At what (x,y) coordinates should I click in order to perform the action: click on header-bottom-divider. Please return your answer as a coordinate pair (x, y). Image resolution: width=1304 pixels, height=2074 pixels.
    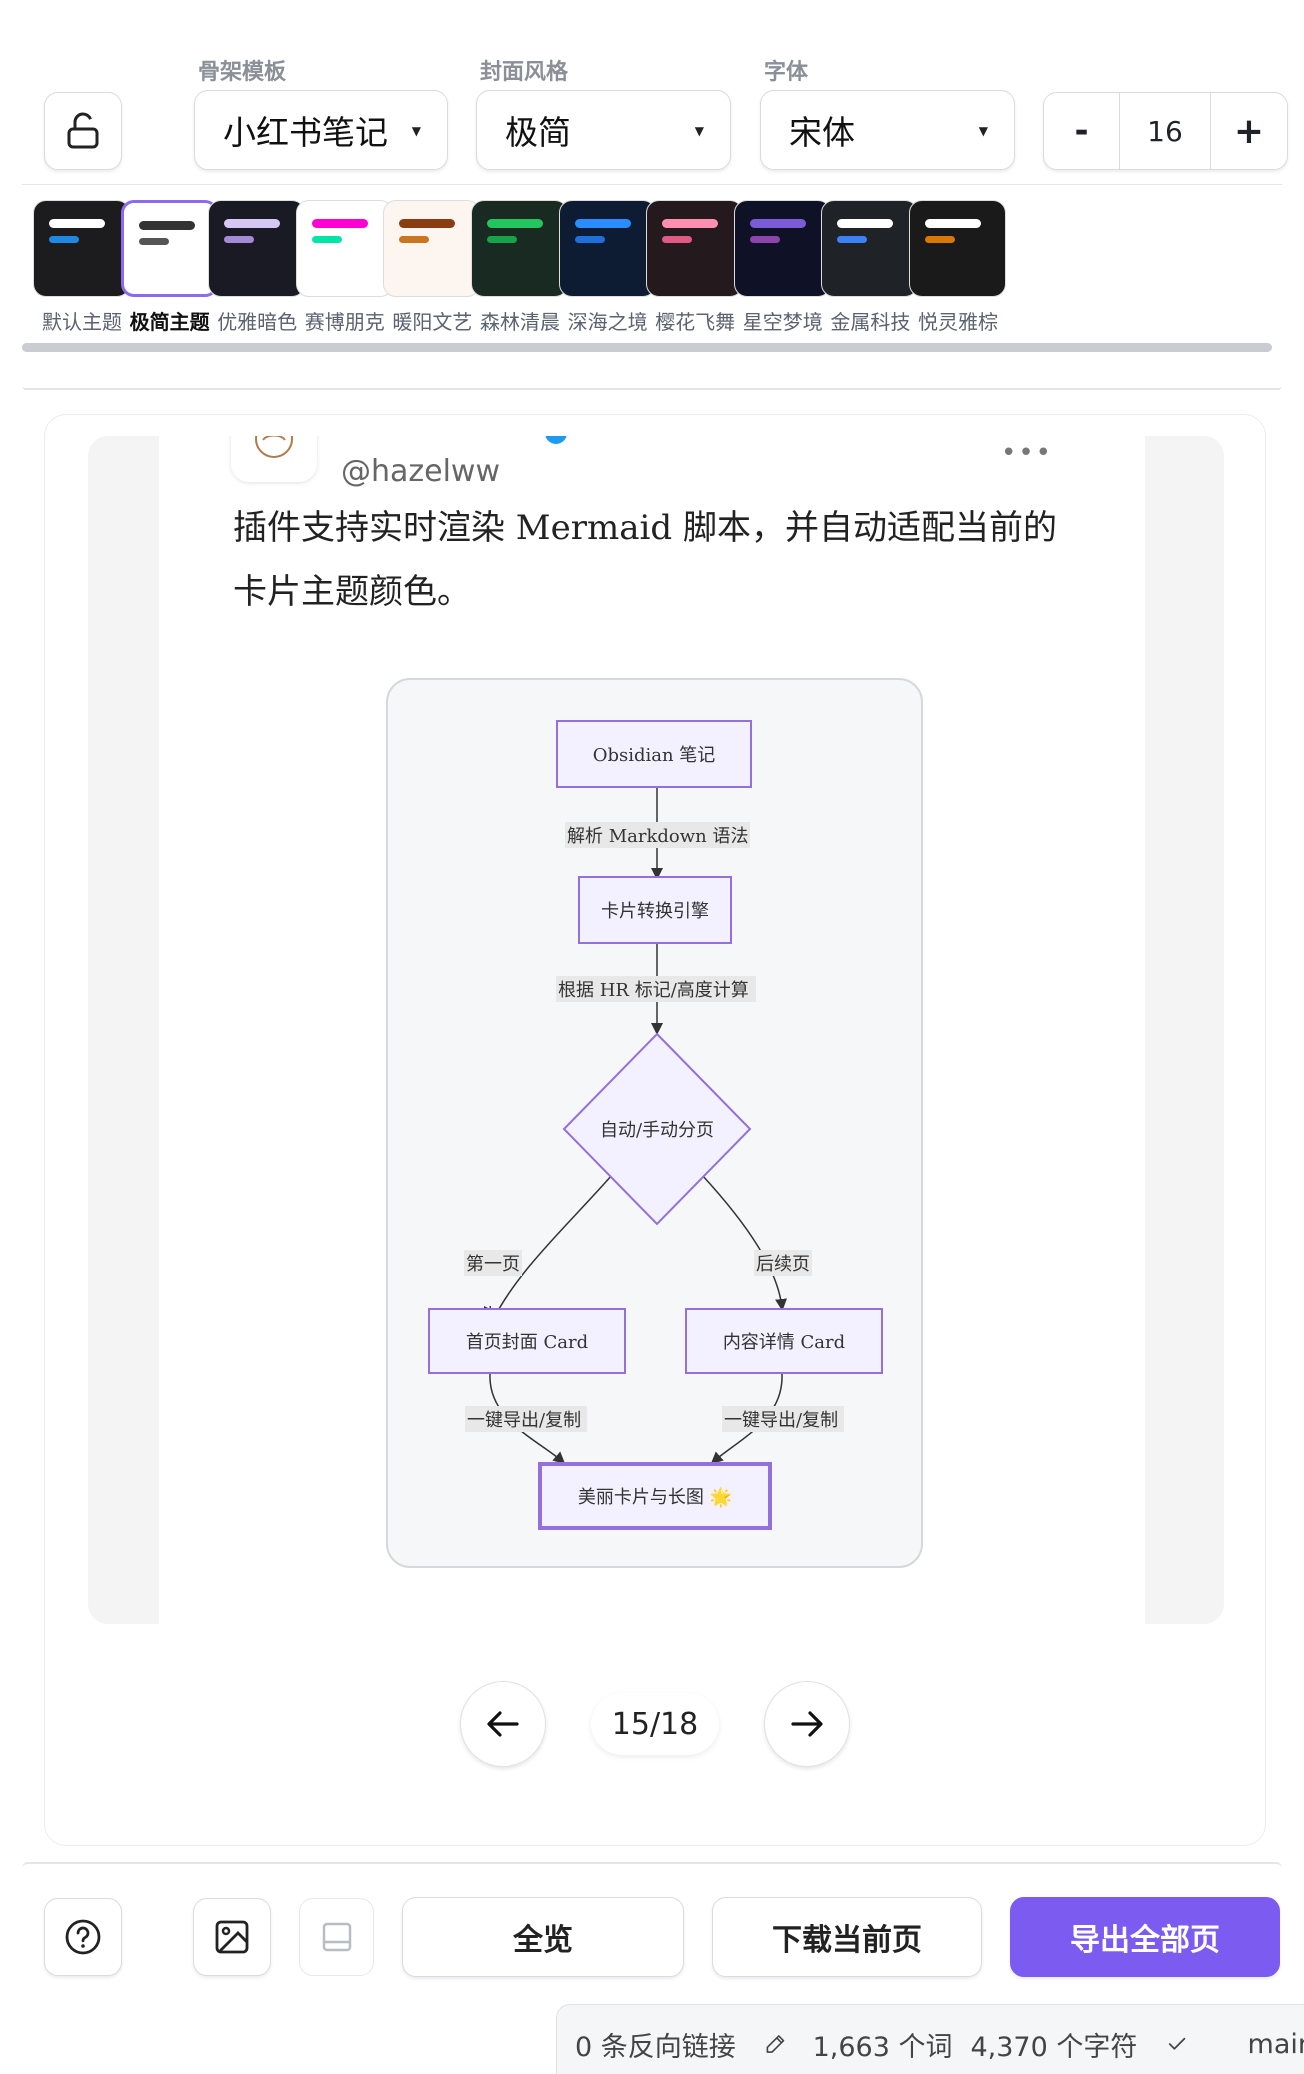
    Looking at the image, I should click on (652, 388).